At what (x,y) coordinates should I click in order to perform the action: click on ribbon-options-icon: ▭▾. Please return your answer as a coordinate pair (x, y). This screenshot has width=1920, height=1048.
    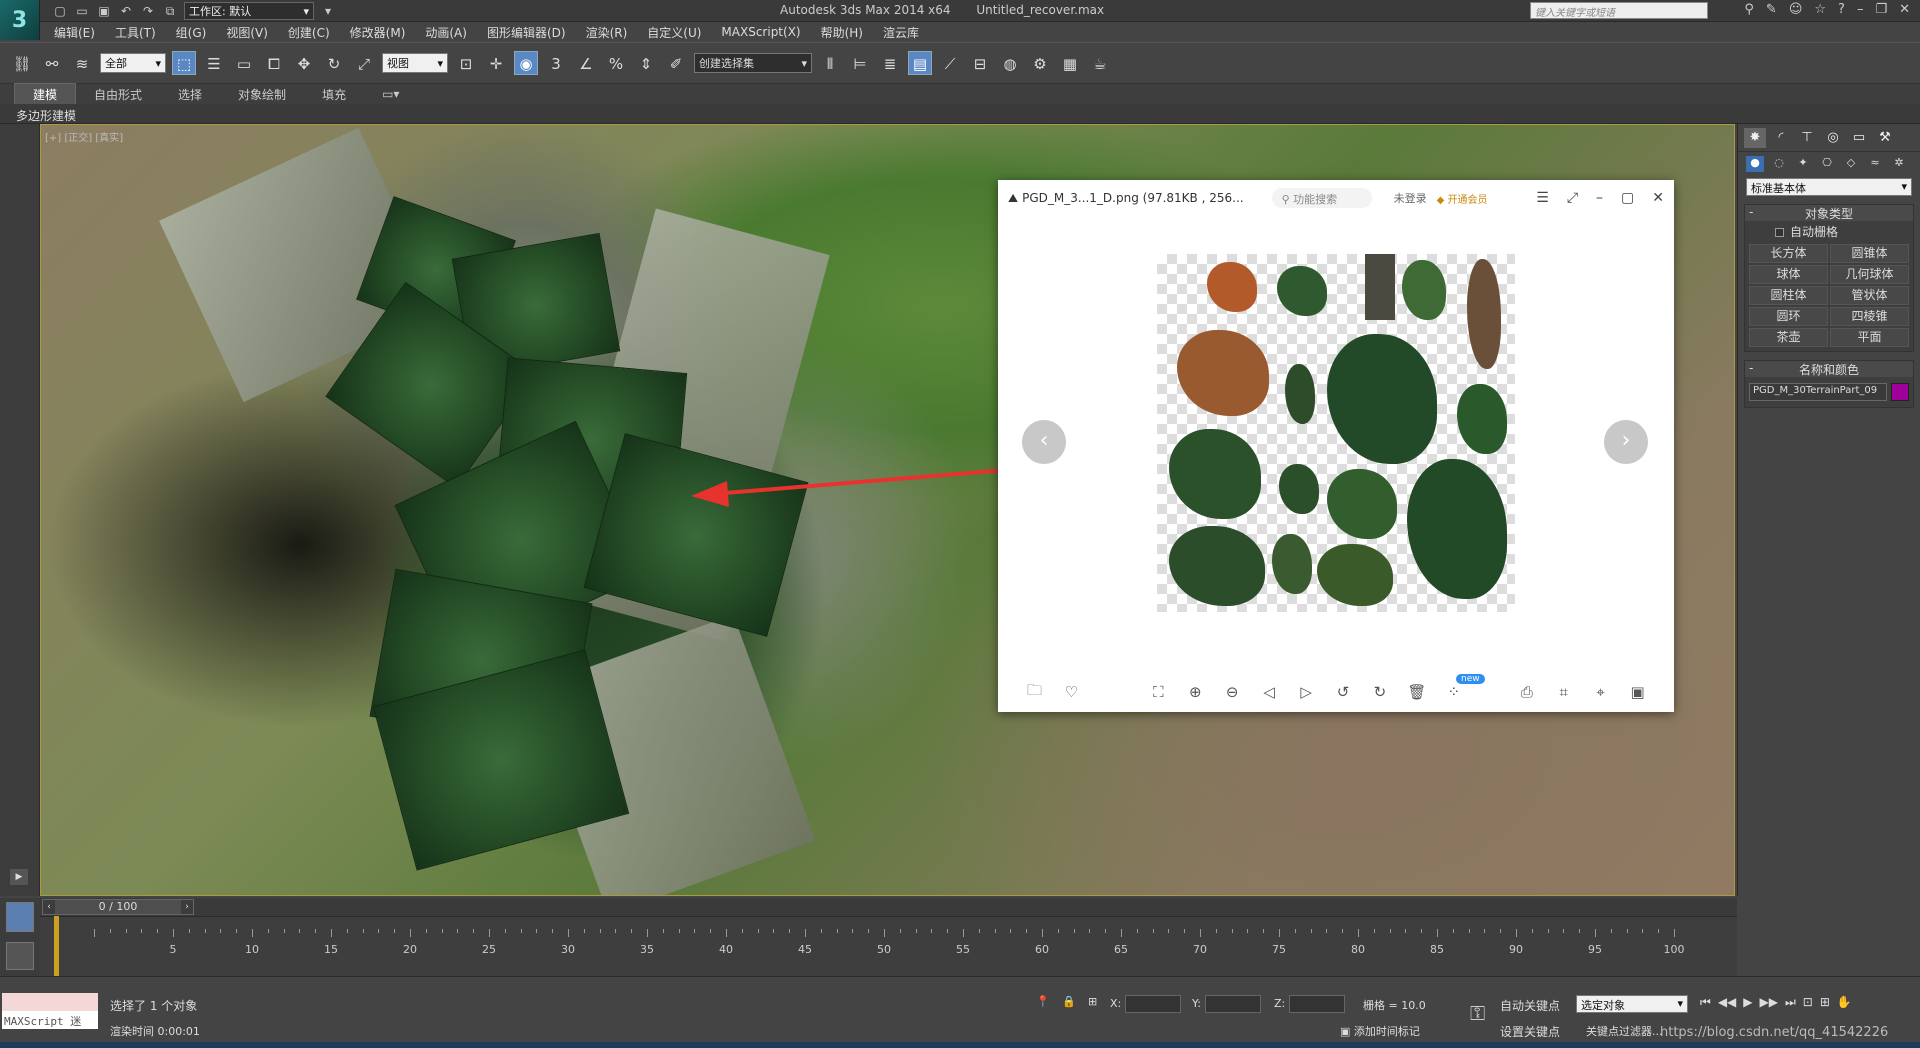
    Looking at the image, I should click on (390, 94).